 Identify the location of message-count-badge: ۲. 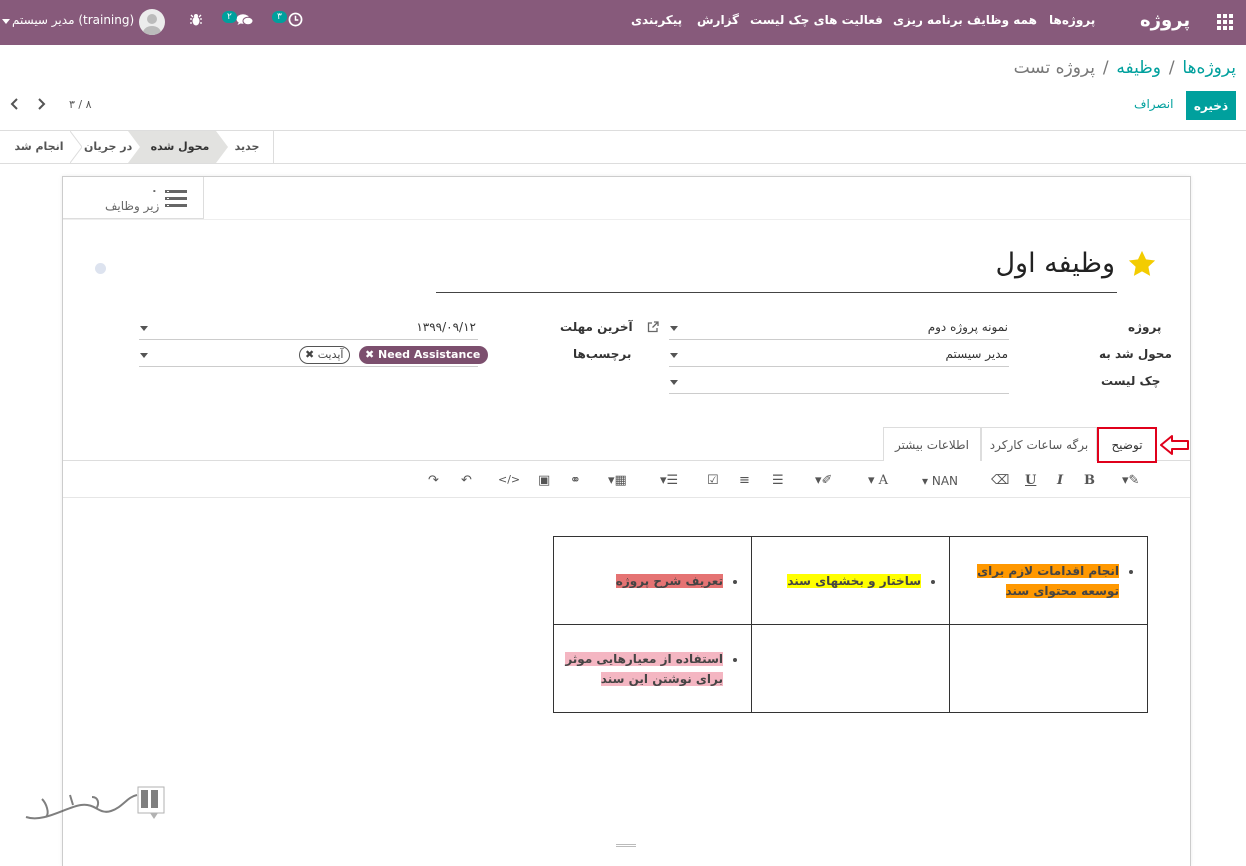
(229, 17).